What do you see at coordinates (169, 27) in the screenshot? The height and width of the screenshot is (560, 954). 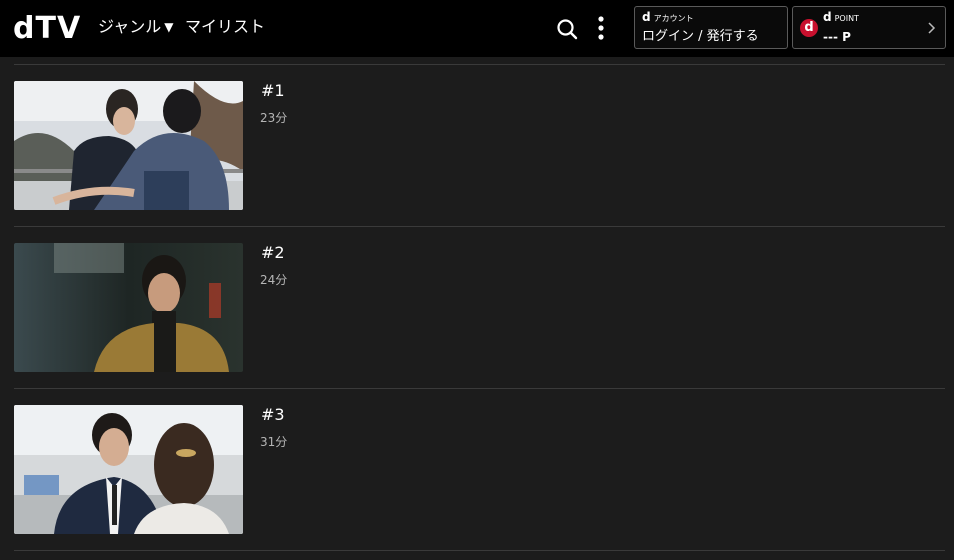 I see `caret-down-icon: ▼` at bounding box center [169, 27].